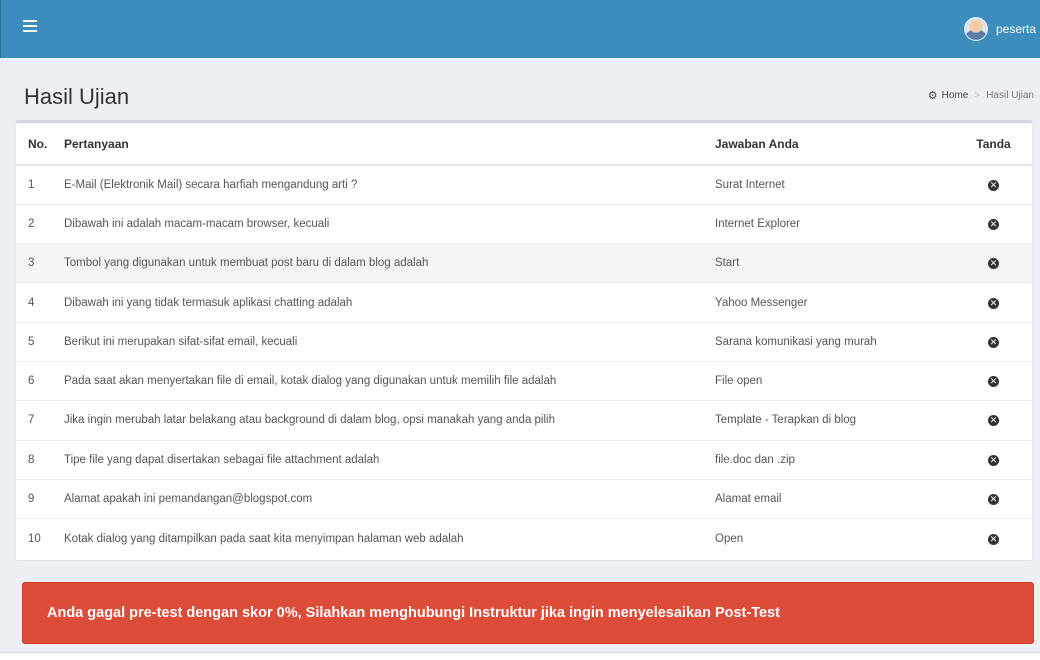 The width and height of the screenshot is (1040, 660). Describe the element at coordinates (39, 263) in the screenshot. I see `row-no: 3` at that location.